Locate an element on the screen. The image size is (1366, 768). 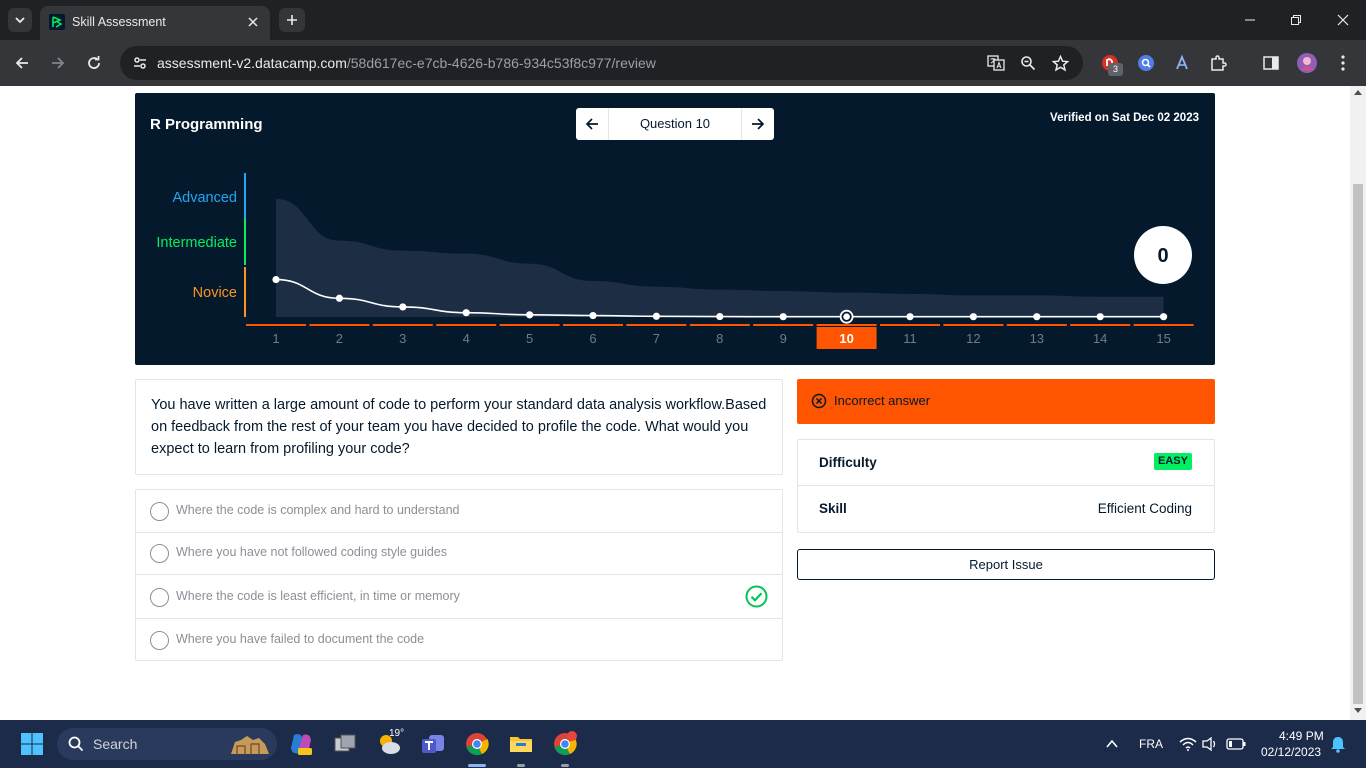
reload-button is located at coordinates (94, 63).